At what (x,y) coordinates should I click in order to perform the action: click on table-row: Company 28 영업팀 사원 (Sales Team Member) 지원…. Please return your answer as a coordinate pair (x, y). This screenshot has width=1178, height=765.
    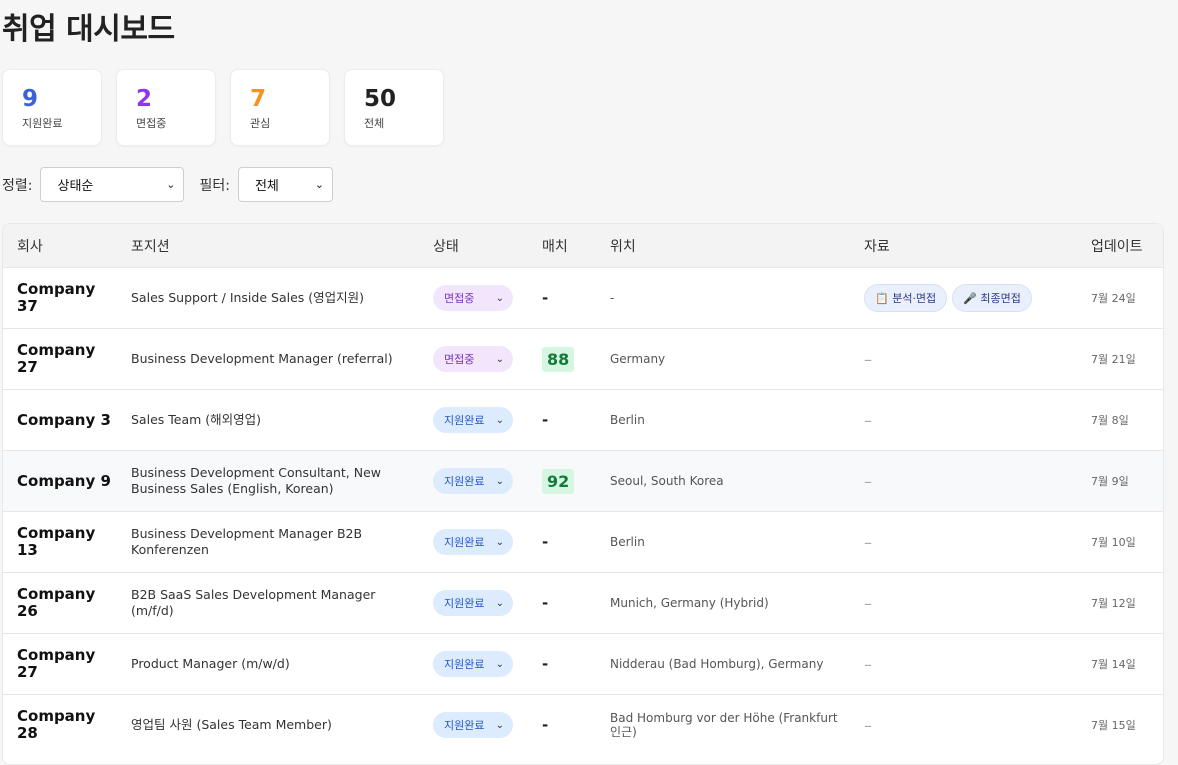
    Looking at the image, I should click on (583, 724).